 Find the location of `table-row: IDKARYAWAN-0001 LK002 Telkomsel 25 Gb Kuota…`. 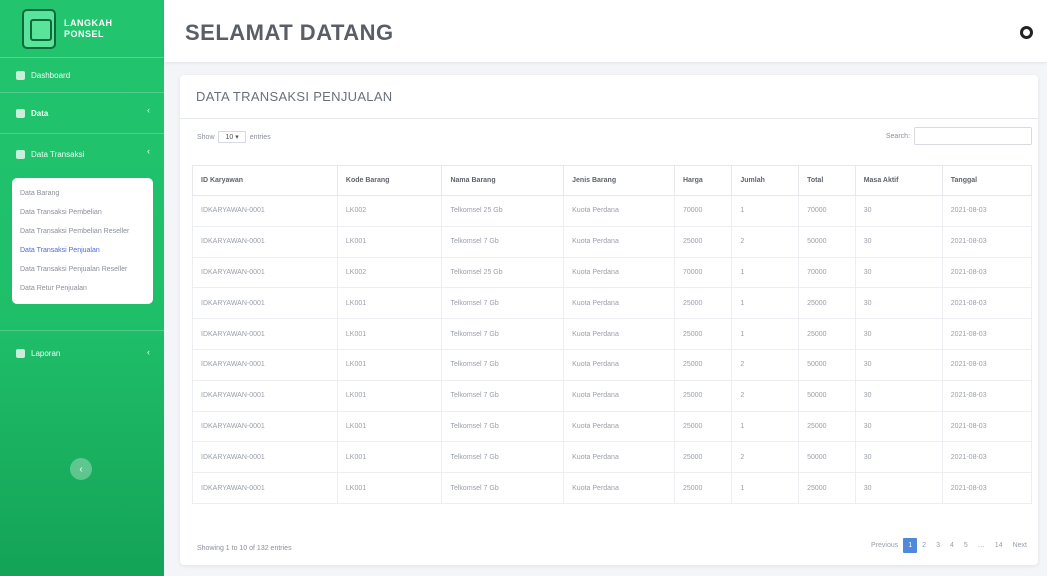

table-row: IDKARYAWAN-0001 LK002 Telkomsel 25 Gb Kuota… is located at coordinates (612, 272).